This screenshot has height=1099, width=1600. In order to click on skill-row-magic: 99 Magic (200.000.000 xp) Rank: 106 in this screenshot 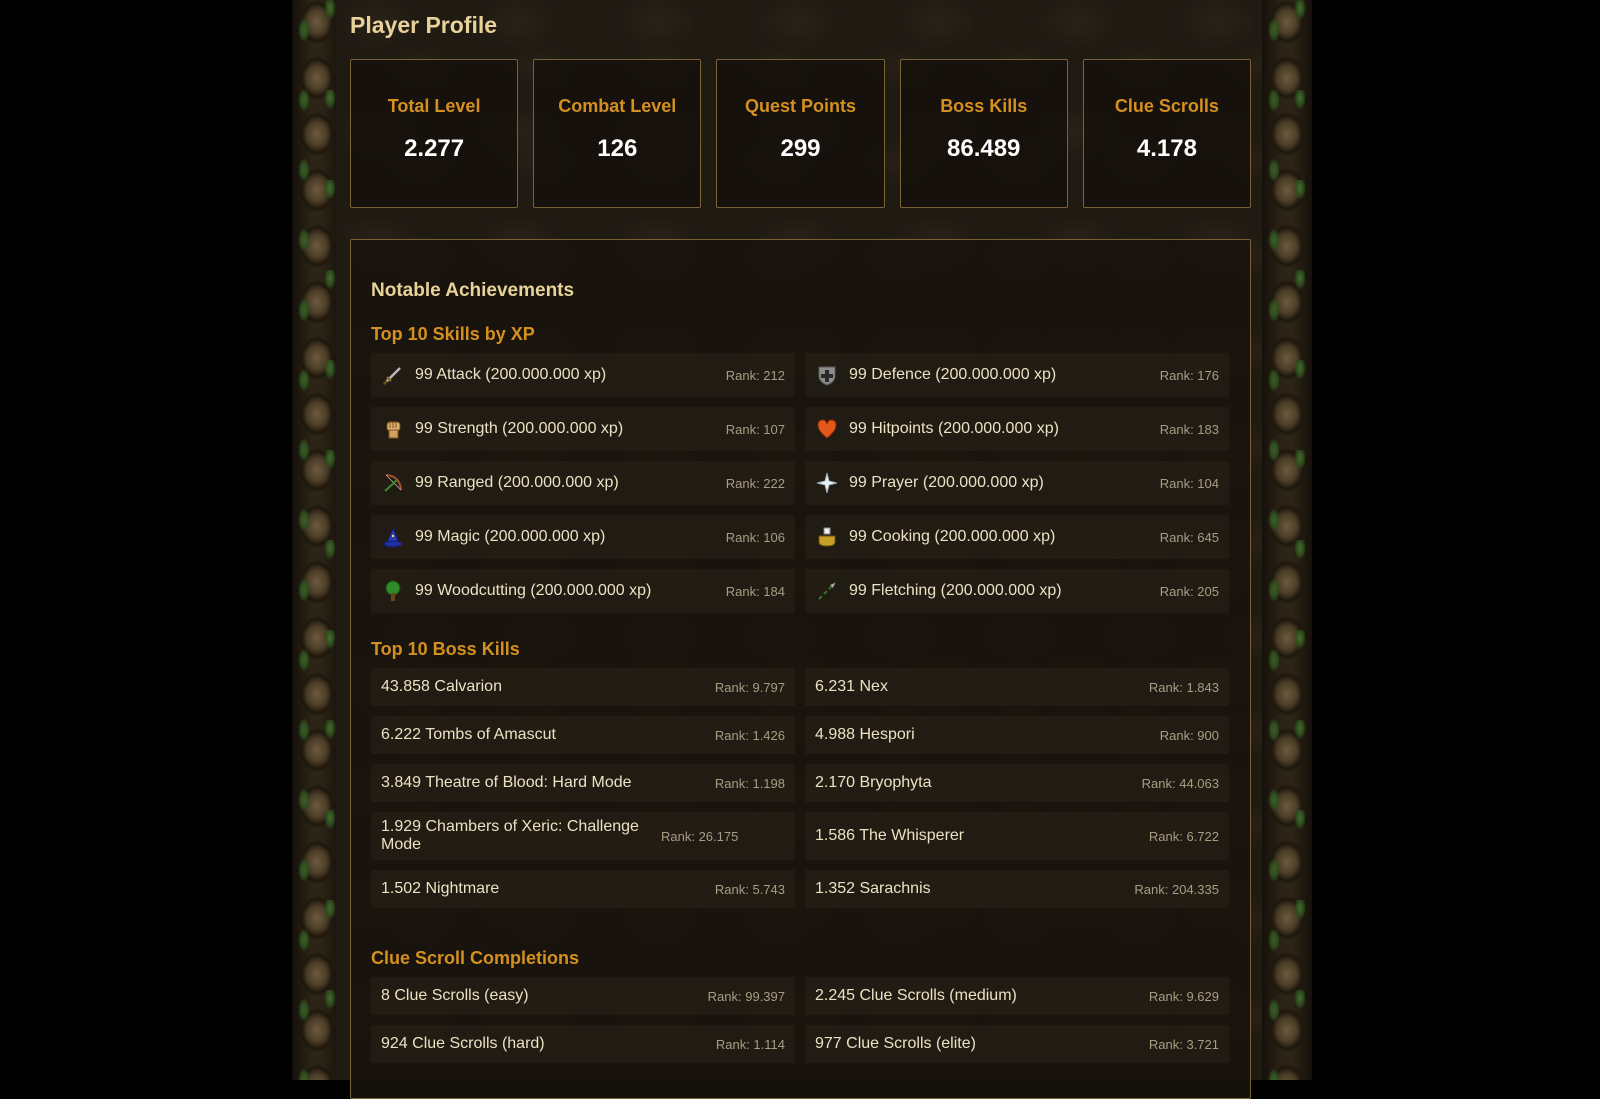, I will do `click(583, 537)`.